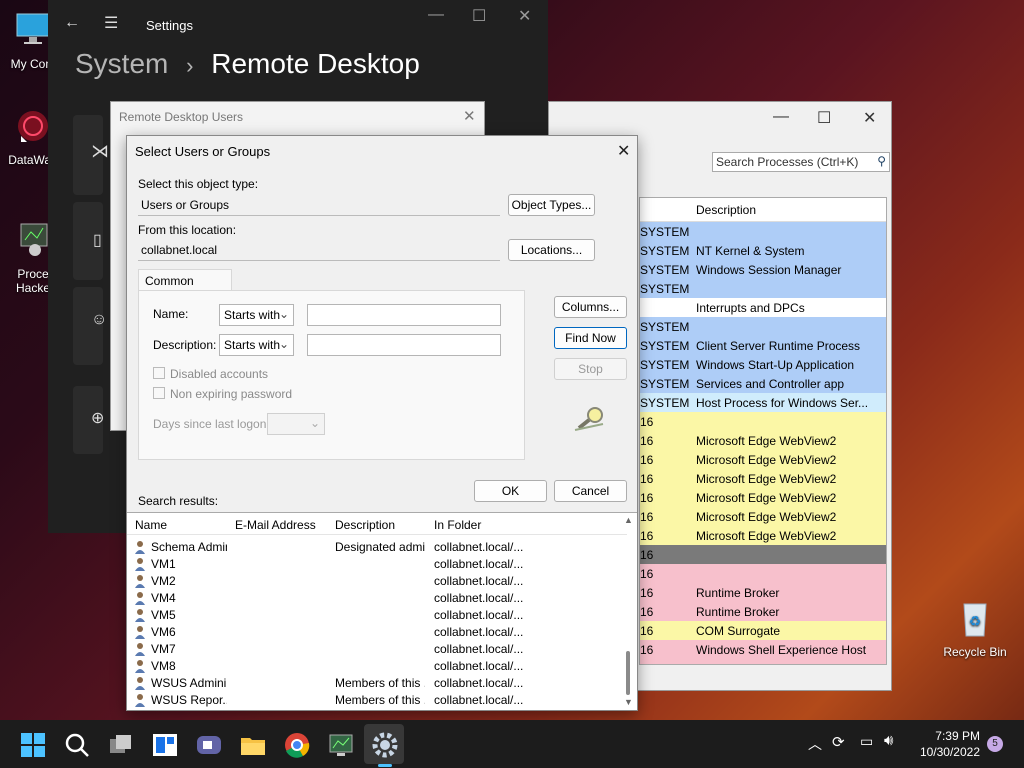 This screenshot has width=1024, height=768. Describe the element at coordinates (253, 745) in the screenshot. I see `file-explorer-icon` at that location.